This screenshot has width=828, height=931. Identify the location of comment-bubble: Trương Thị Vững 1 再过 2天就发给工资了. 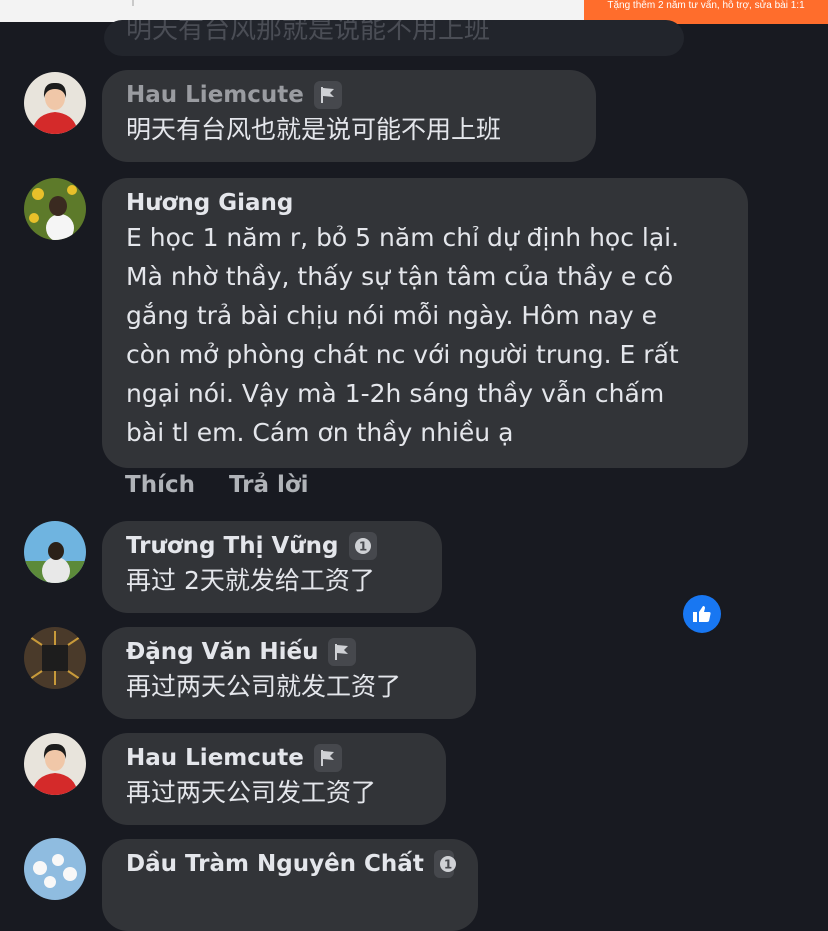
(272, 567).